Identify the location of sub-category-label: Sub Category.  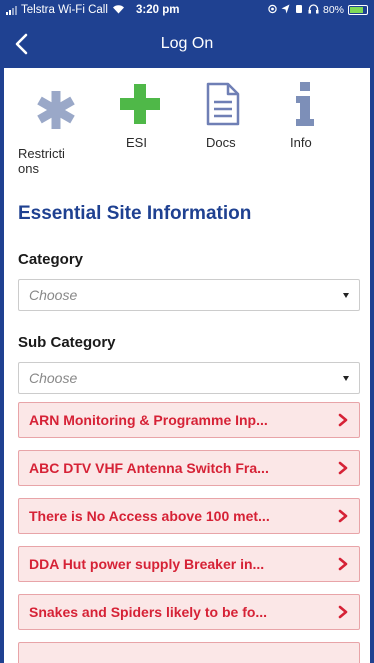
(67, 342).